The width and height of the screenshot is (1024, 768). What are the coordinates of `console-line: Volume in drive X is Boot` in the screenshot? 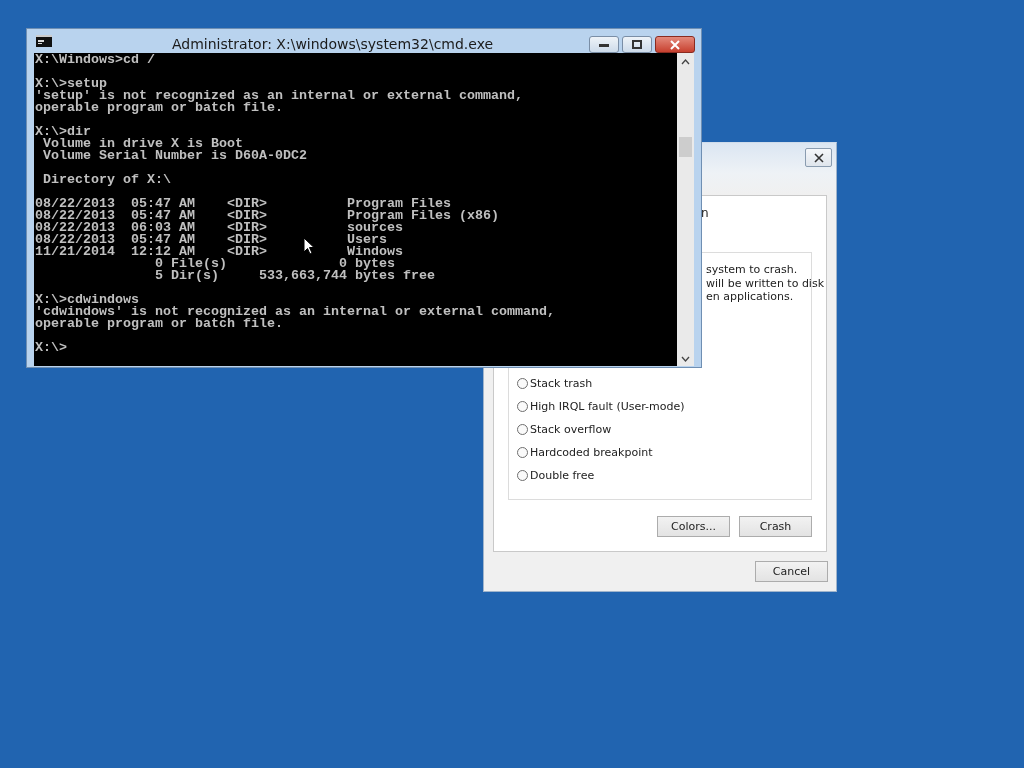 It's located at (142, 144).